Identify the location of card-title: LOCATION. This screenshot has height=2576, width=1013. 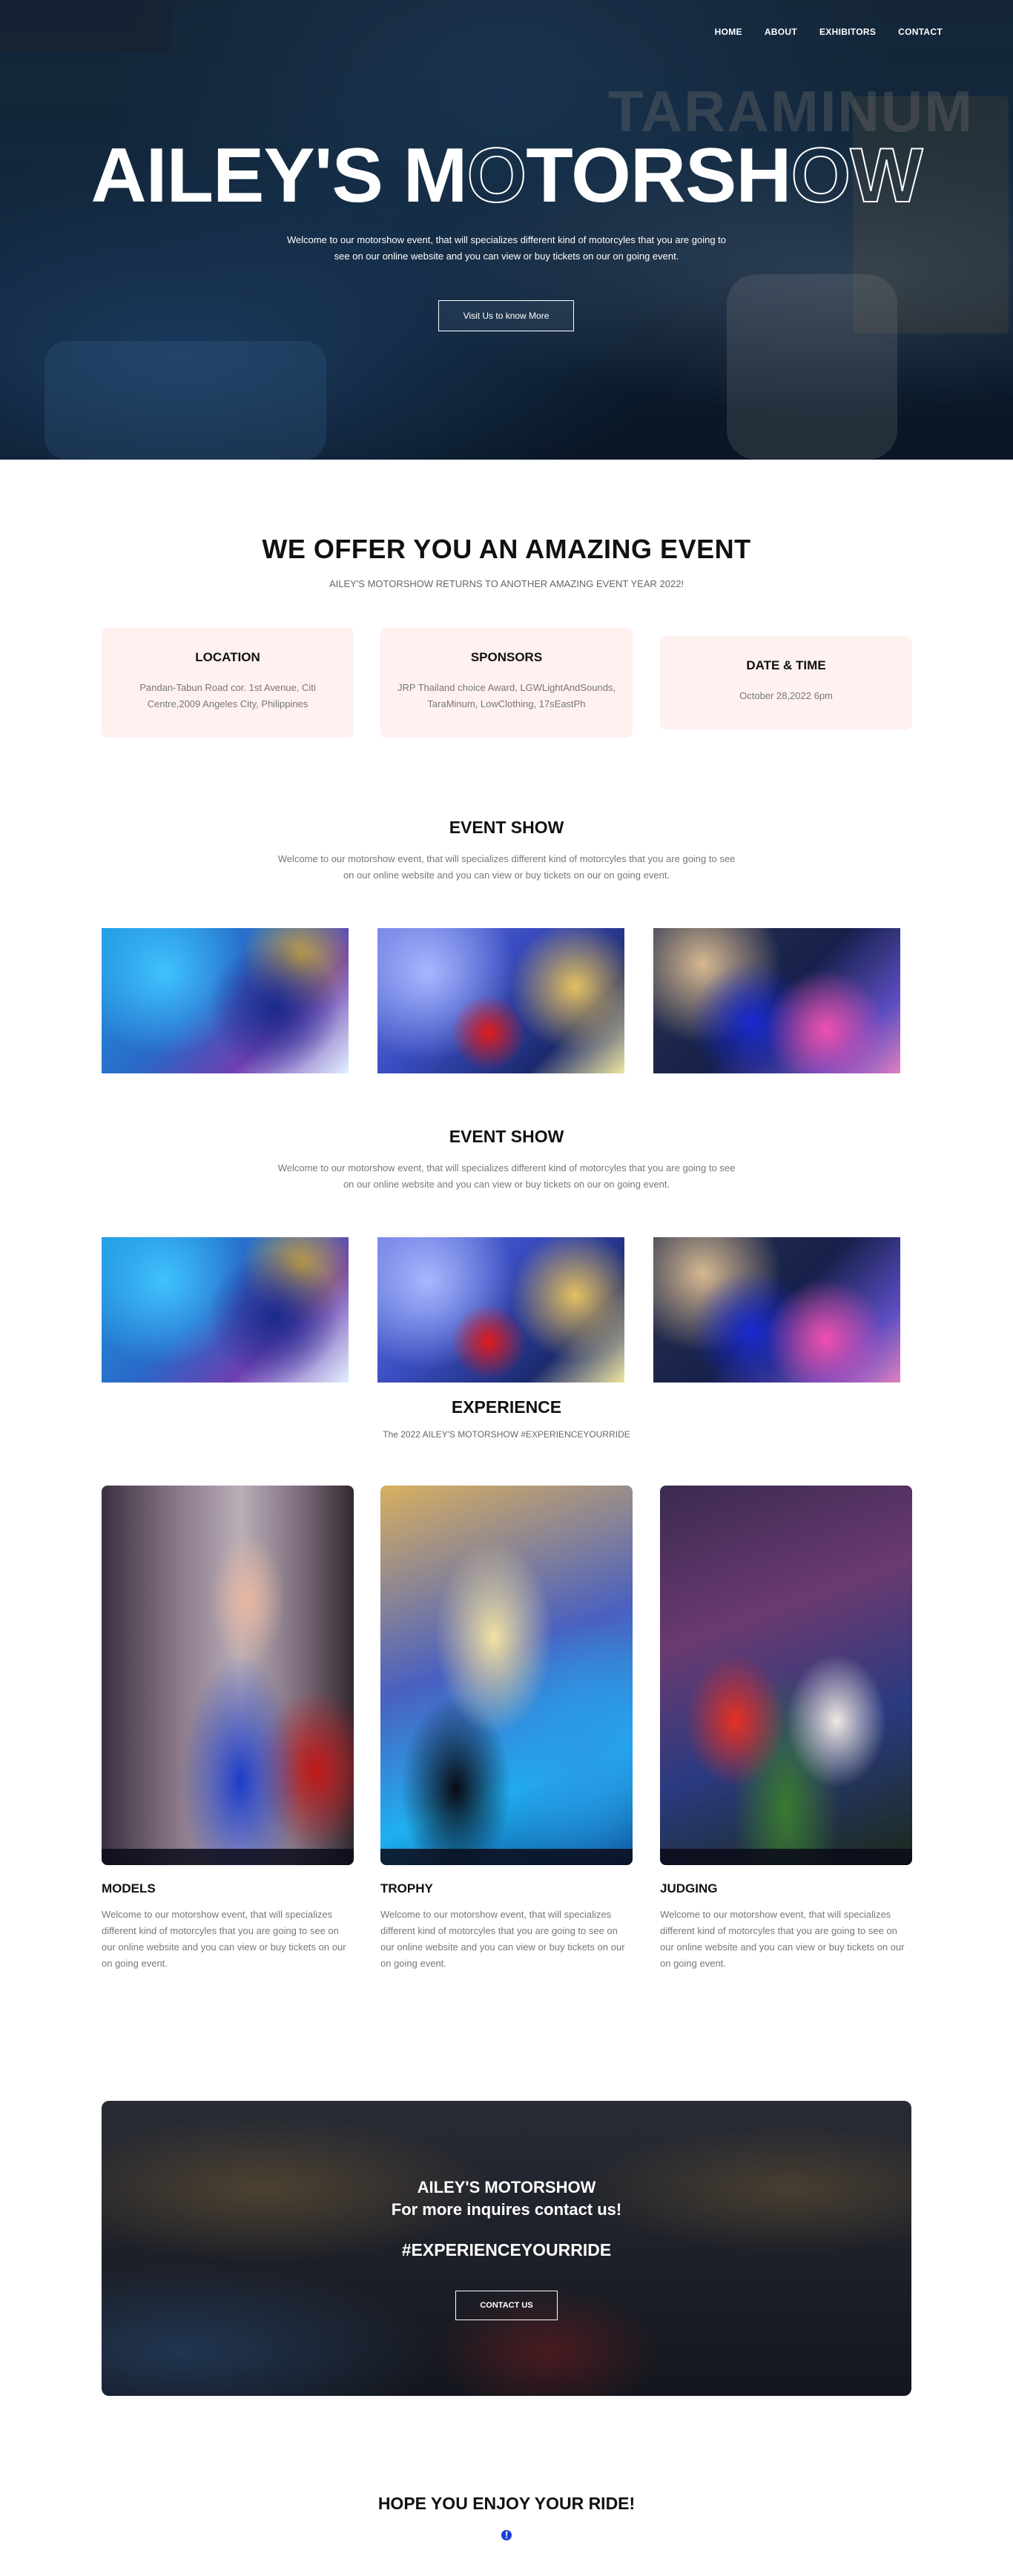
(228, 657).